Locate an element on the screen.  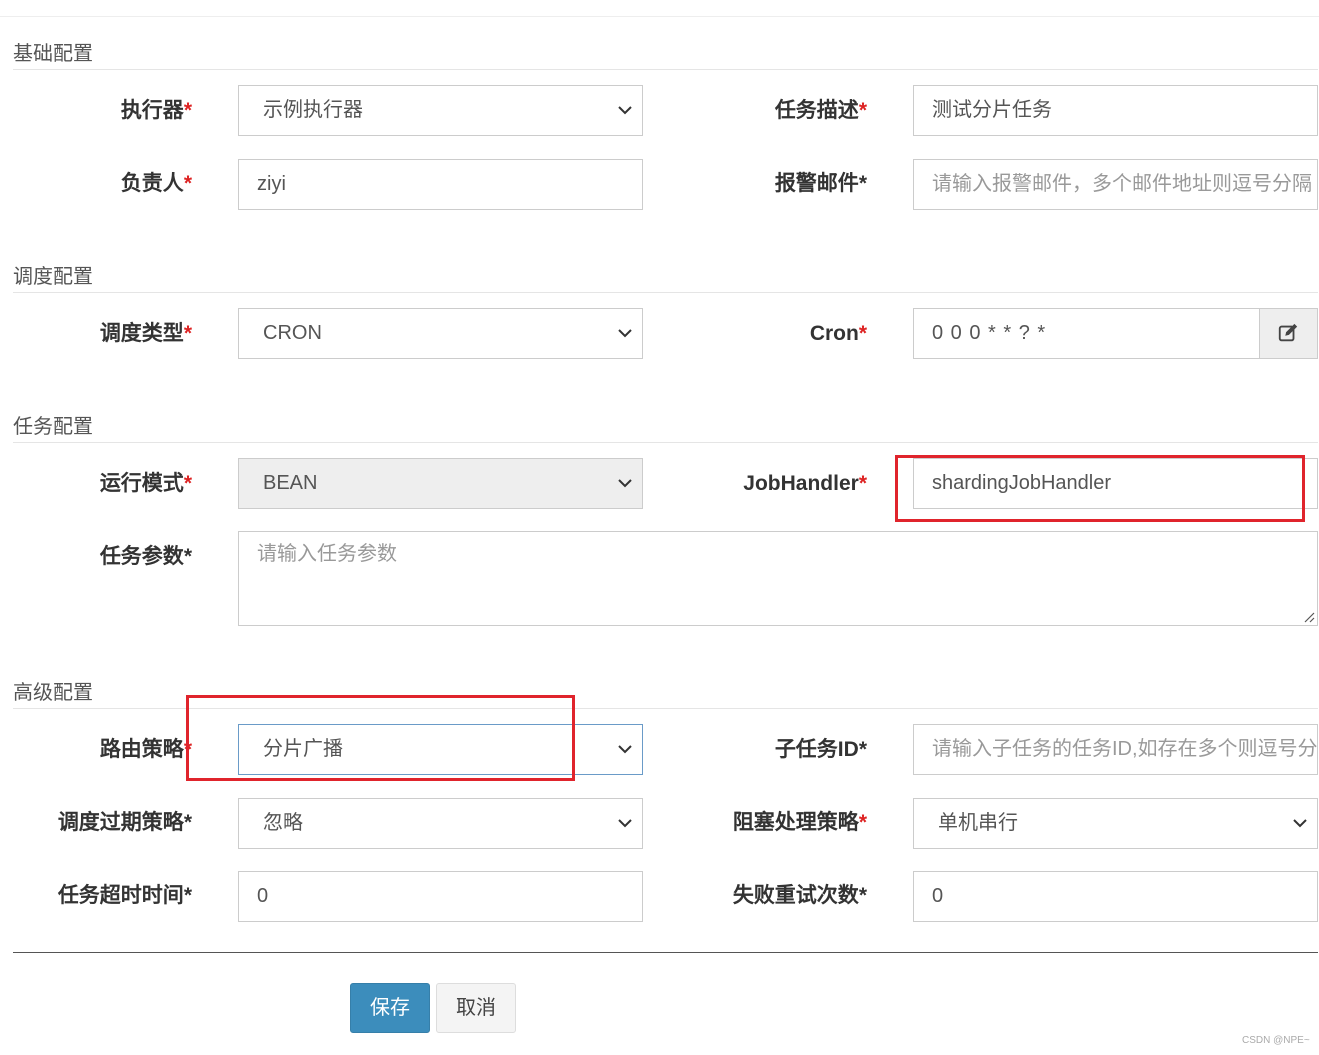
alarm-email-placeholder: 请输入报警邮件，多个邮件地址则逗号分隔 is located at coordinates (1122, 184).